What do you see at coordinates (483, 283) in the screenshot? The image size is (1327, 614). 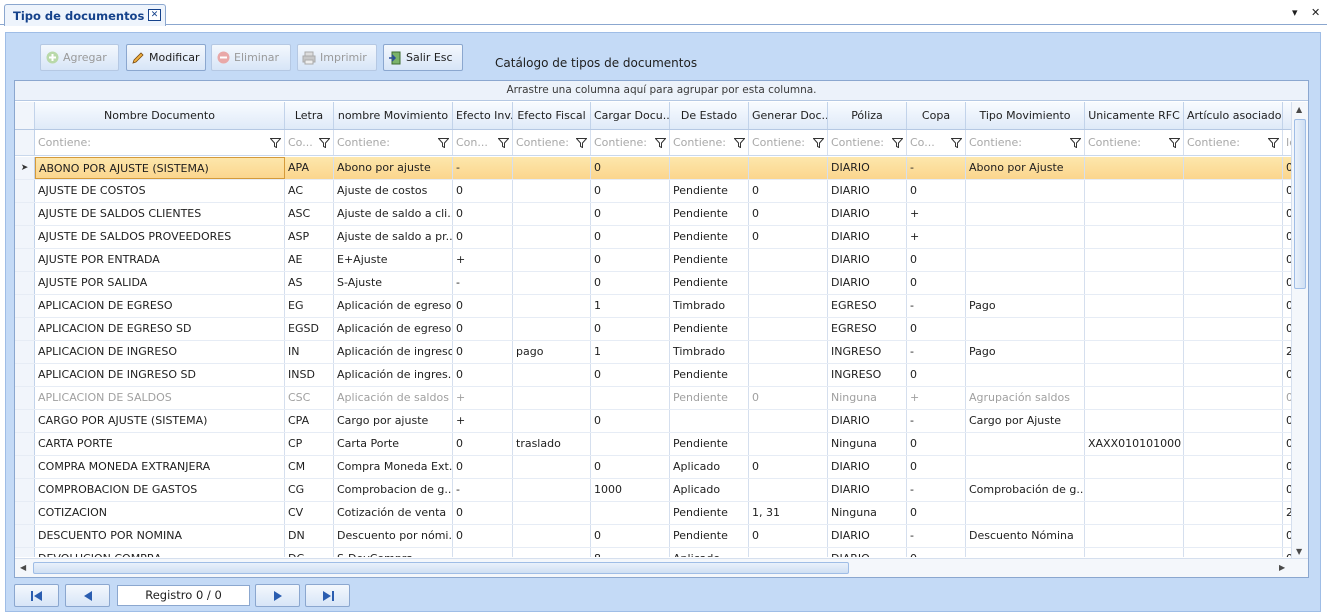 I see `table-cell-efinv: -` at bounding box center [483, 283].